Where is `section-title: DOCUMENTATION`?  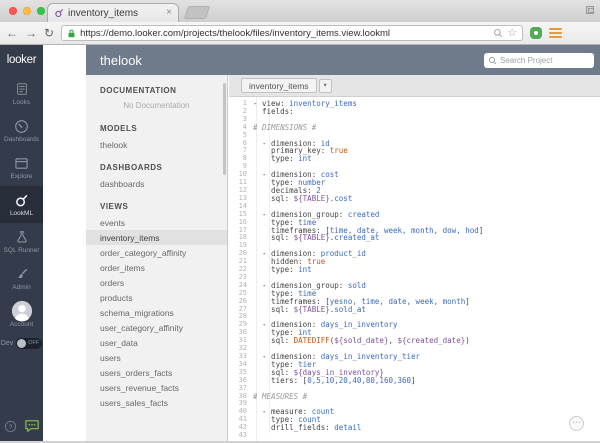
section-title: DOCUMENTATION is located at coordinates (138, 90).